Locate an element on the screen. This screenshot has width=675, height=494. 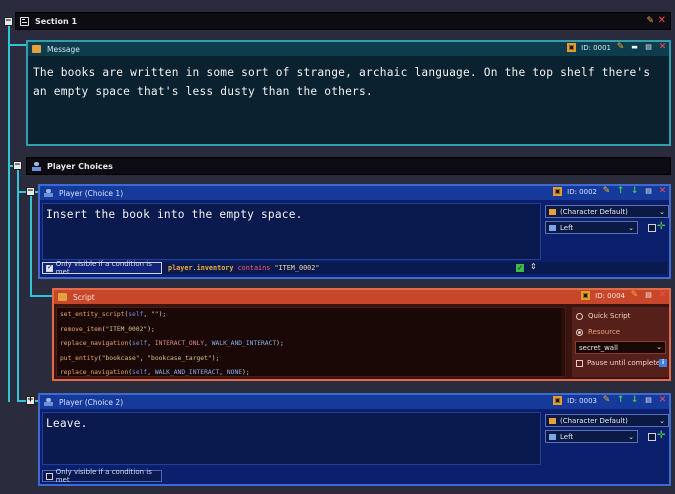
tree-line-root is located at coordinates (9, 211).